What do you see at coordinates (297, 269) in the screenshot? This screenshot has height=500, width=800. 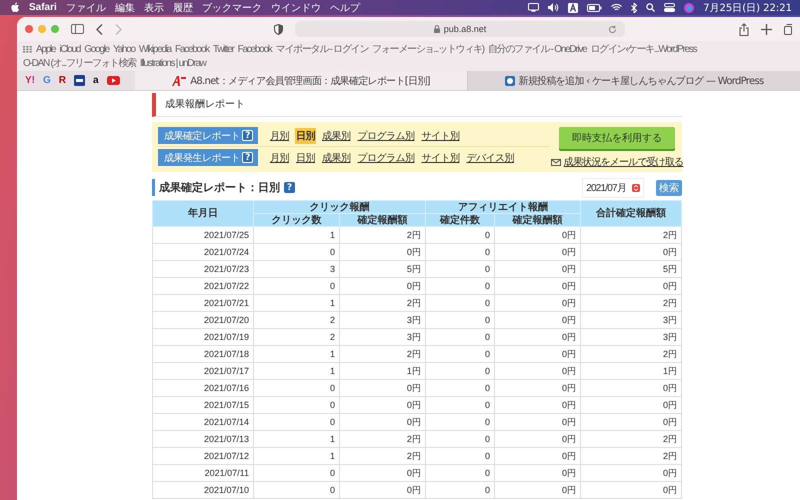 I see `table-cell: 3` at bounding box center [297, 269].